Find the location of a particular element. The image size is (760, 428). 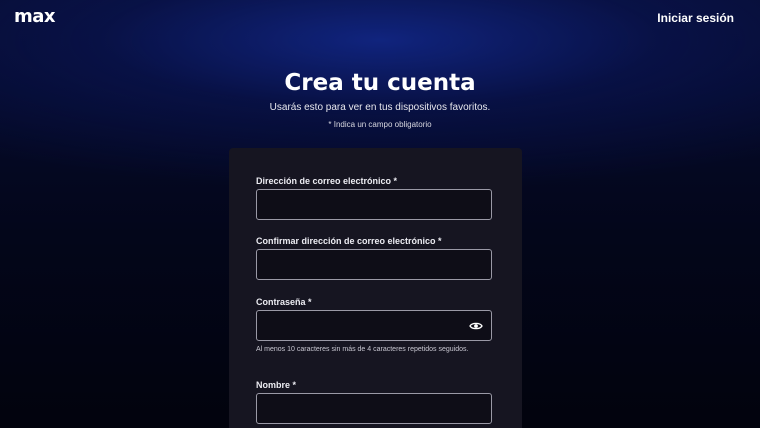

eye-icon is located at coordinates (476, 326).